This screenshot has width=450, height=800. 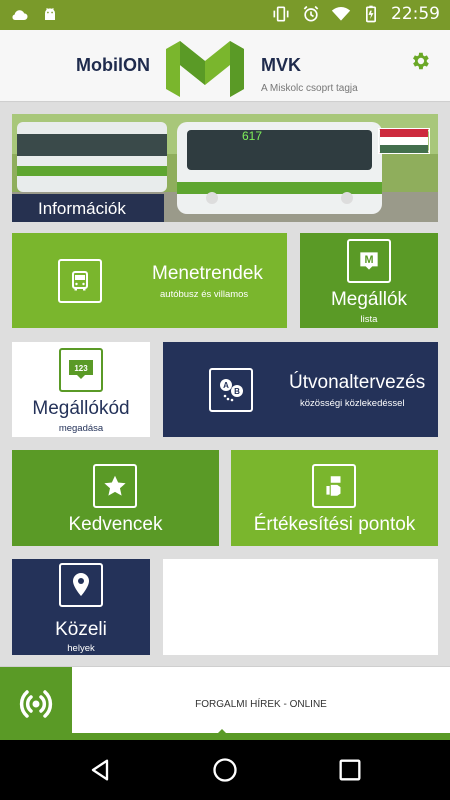 What do you see at coordinates (350, 770) in the screenshot?
I see `recents-icon` at bounding box center [350, 770].